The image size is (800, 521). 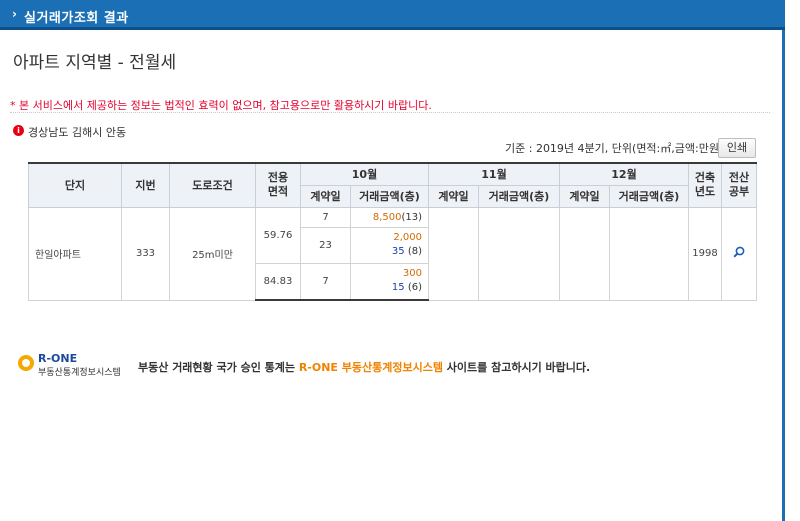 I want to click on amount-cell: 8,500(13), so click(x=389, y=217).